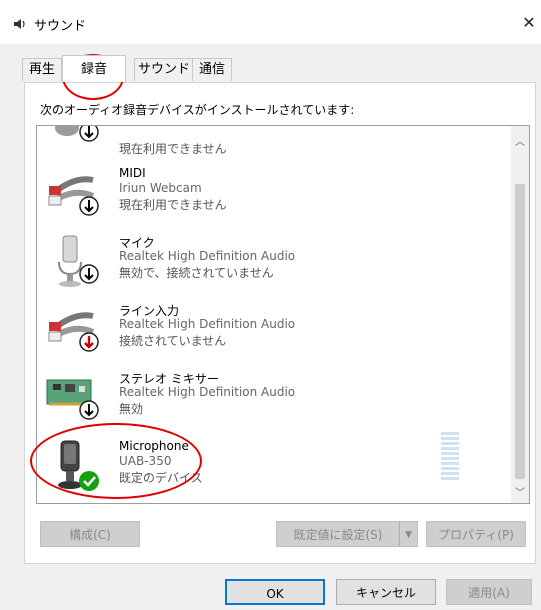 Image resolution: width=541 pixels, height=610 pixels. What do you see at coordinates (78, 261) in the screenshot?
I see `microphone-icon` at bounding box center [78, 261].